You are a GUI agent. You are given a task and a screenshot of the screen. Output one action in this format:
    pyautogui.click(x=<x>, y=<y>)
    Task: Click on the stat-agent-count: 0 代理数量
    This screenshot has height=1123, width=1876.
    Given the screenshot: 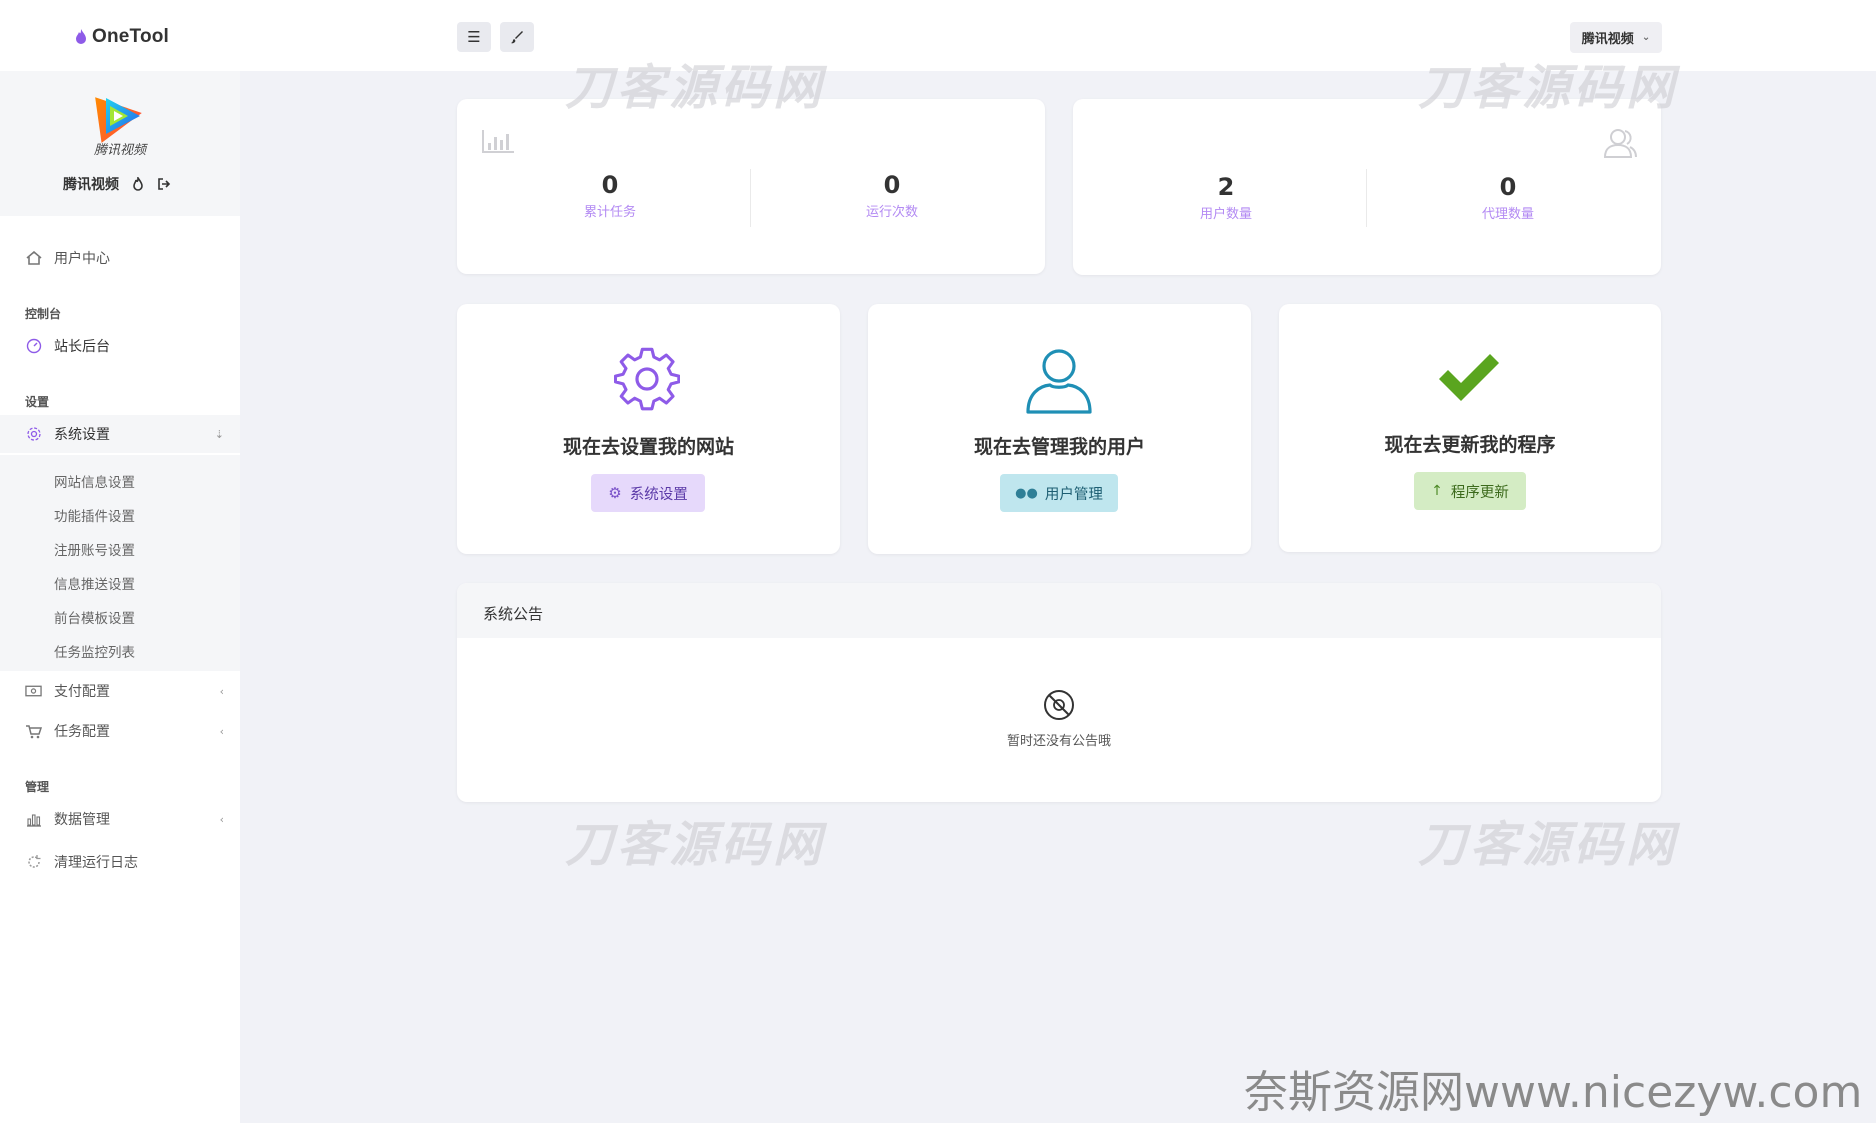 What is the action you would take?
    pyautogui.click(x=1508, y=197)
    